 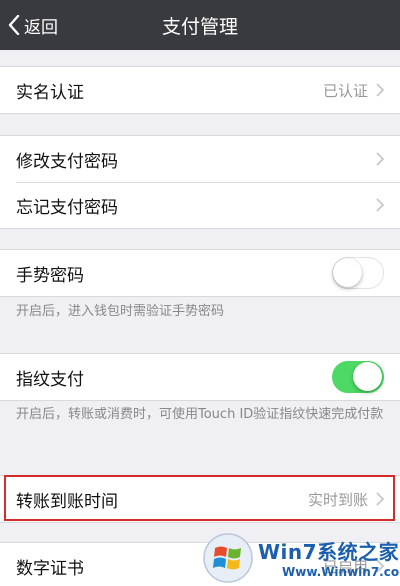 I want to click on fingerprint-row: 指纹支付, so click(x=200, y=377).